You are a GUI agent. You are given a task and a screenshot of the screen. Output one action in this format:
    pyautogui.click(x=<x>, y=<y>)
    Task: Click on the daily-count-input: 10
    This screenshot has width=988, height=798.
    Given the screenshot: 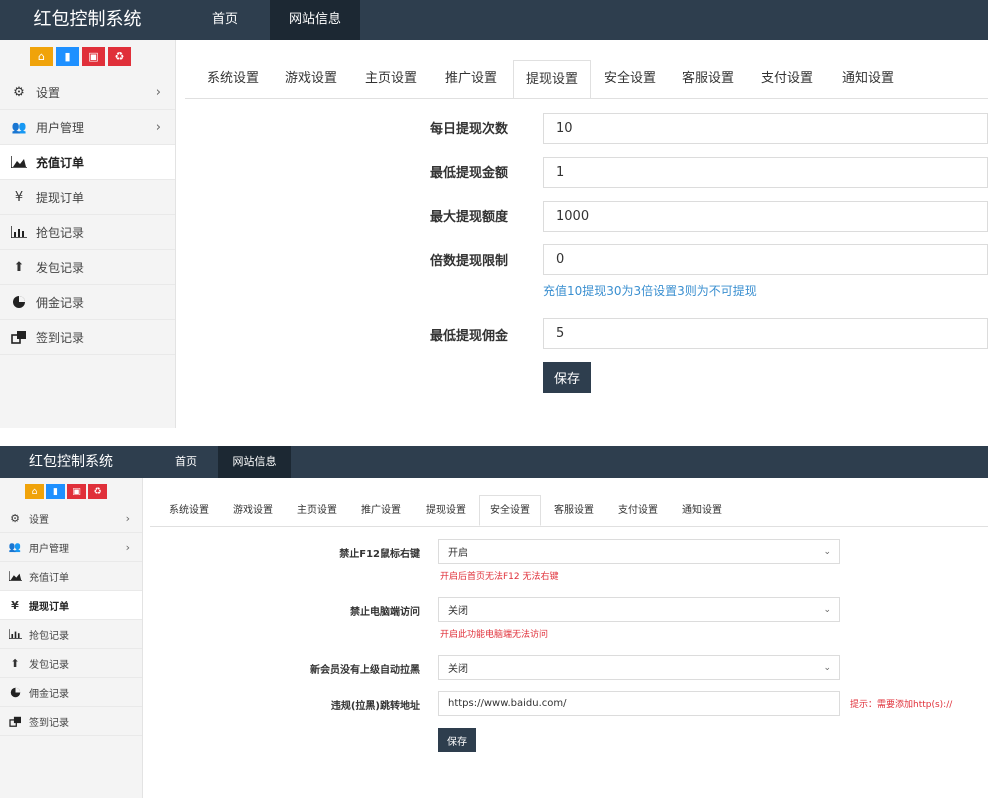 What is the action you would take?
    pyautogui.click(x=765, y=128)
    